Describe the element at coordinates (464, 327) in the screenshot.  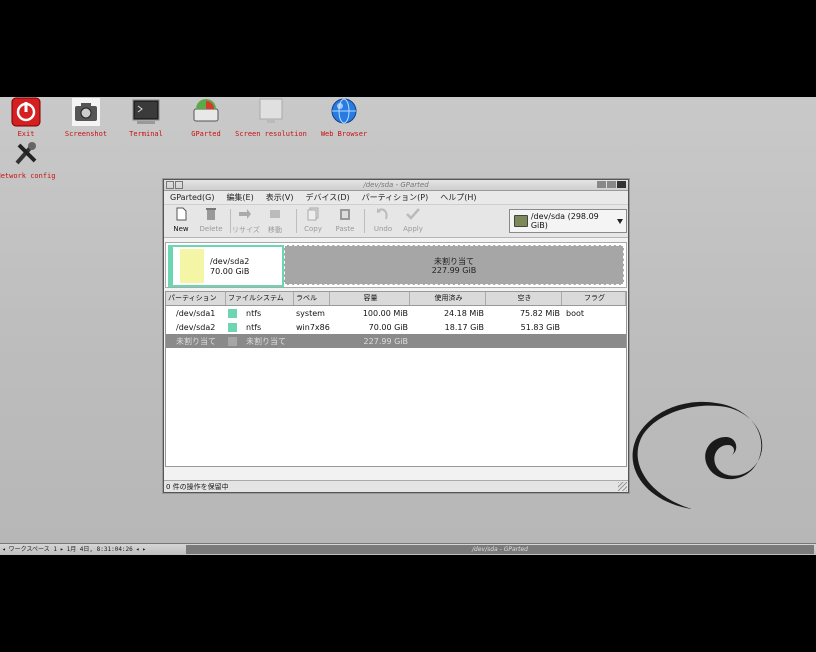
I see `cell-used: 18.17 GiB` at that location.